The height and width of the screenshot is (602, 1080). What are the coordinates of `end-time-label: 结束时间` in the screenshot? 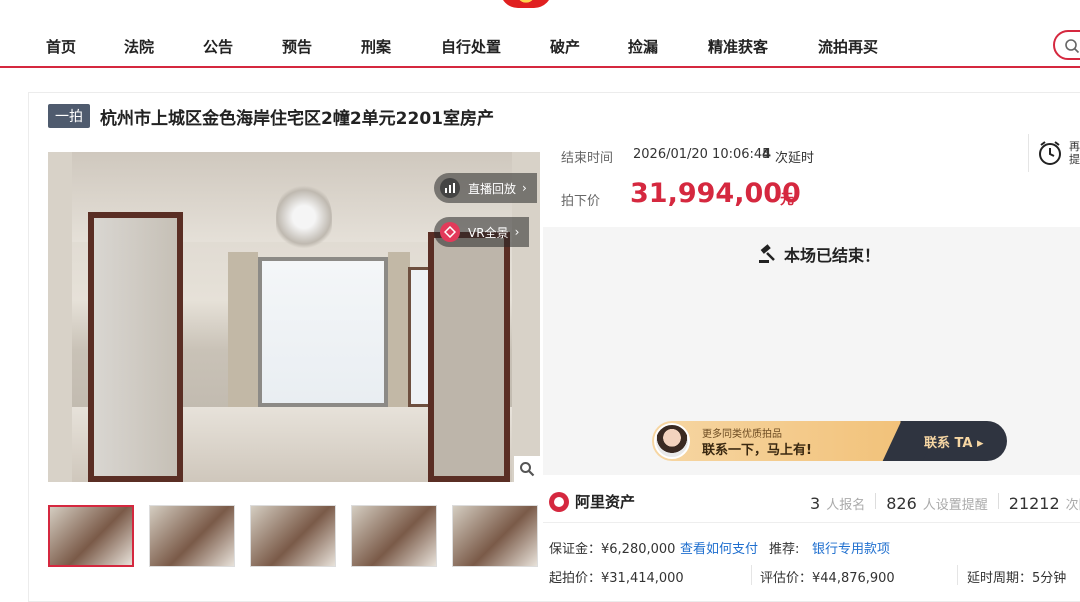 It's located at (587, 158).